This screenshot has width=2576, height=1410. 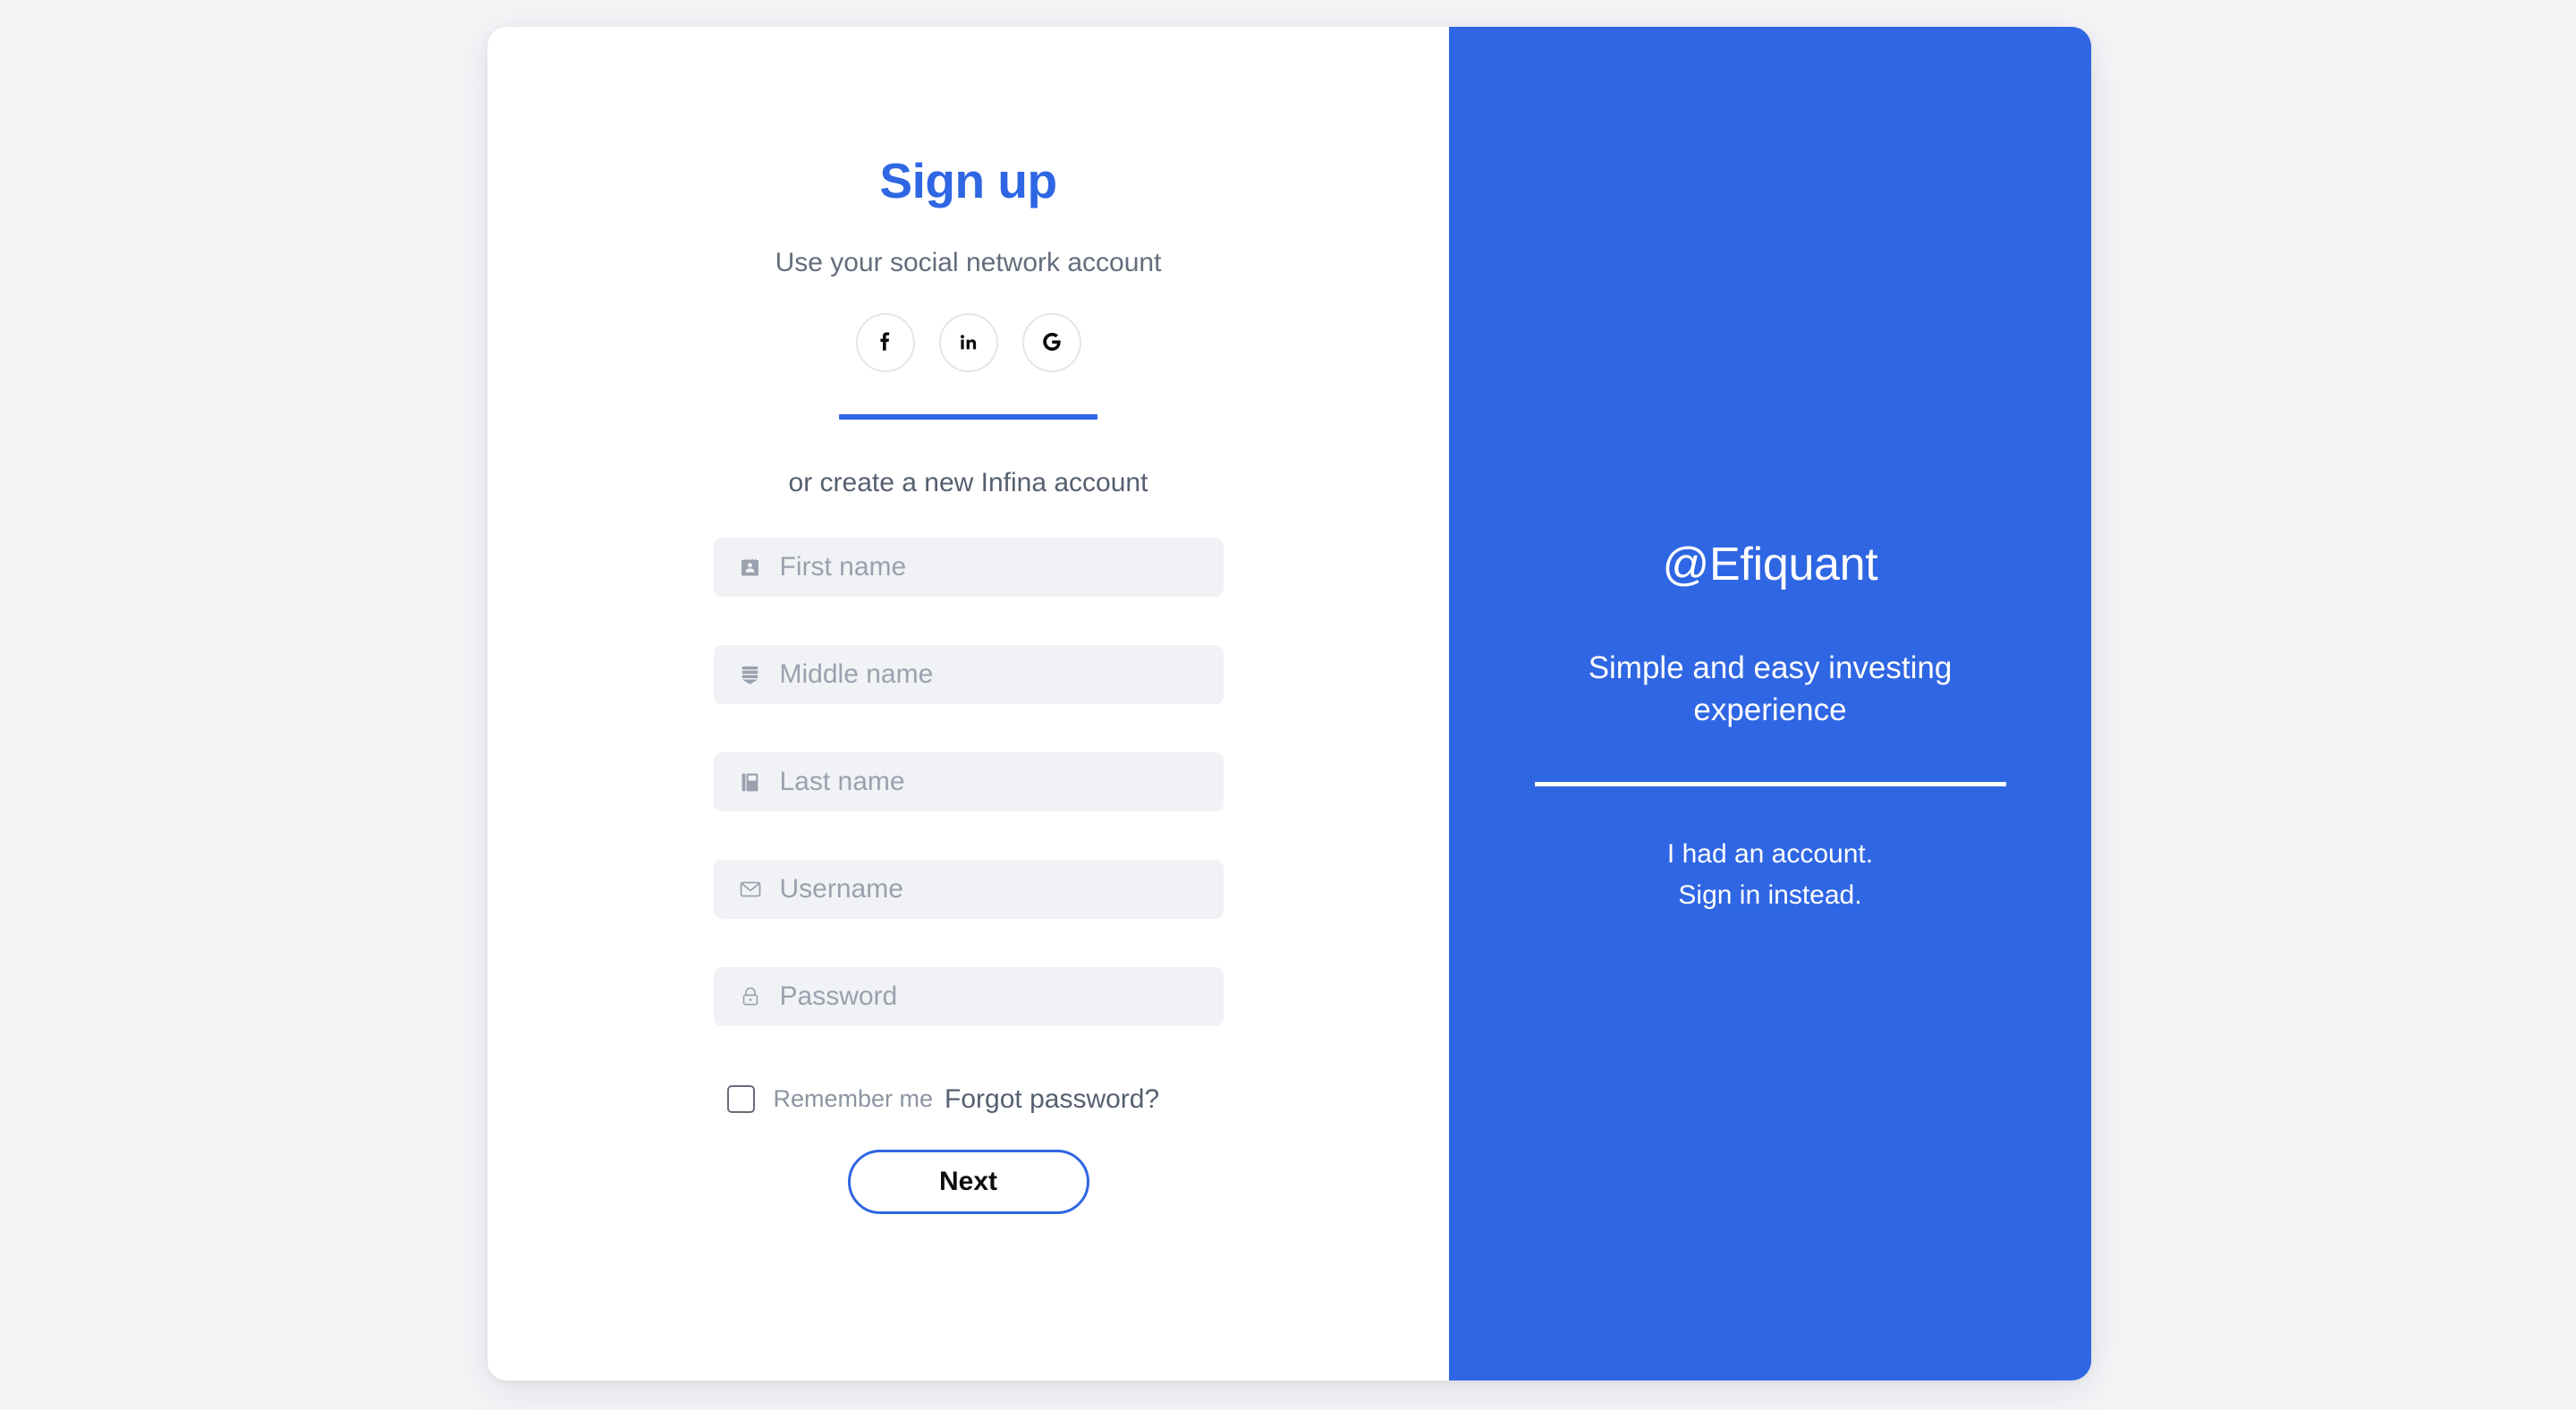 I want to click on google-login-button, so click(x=1051, y=343).